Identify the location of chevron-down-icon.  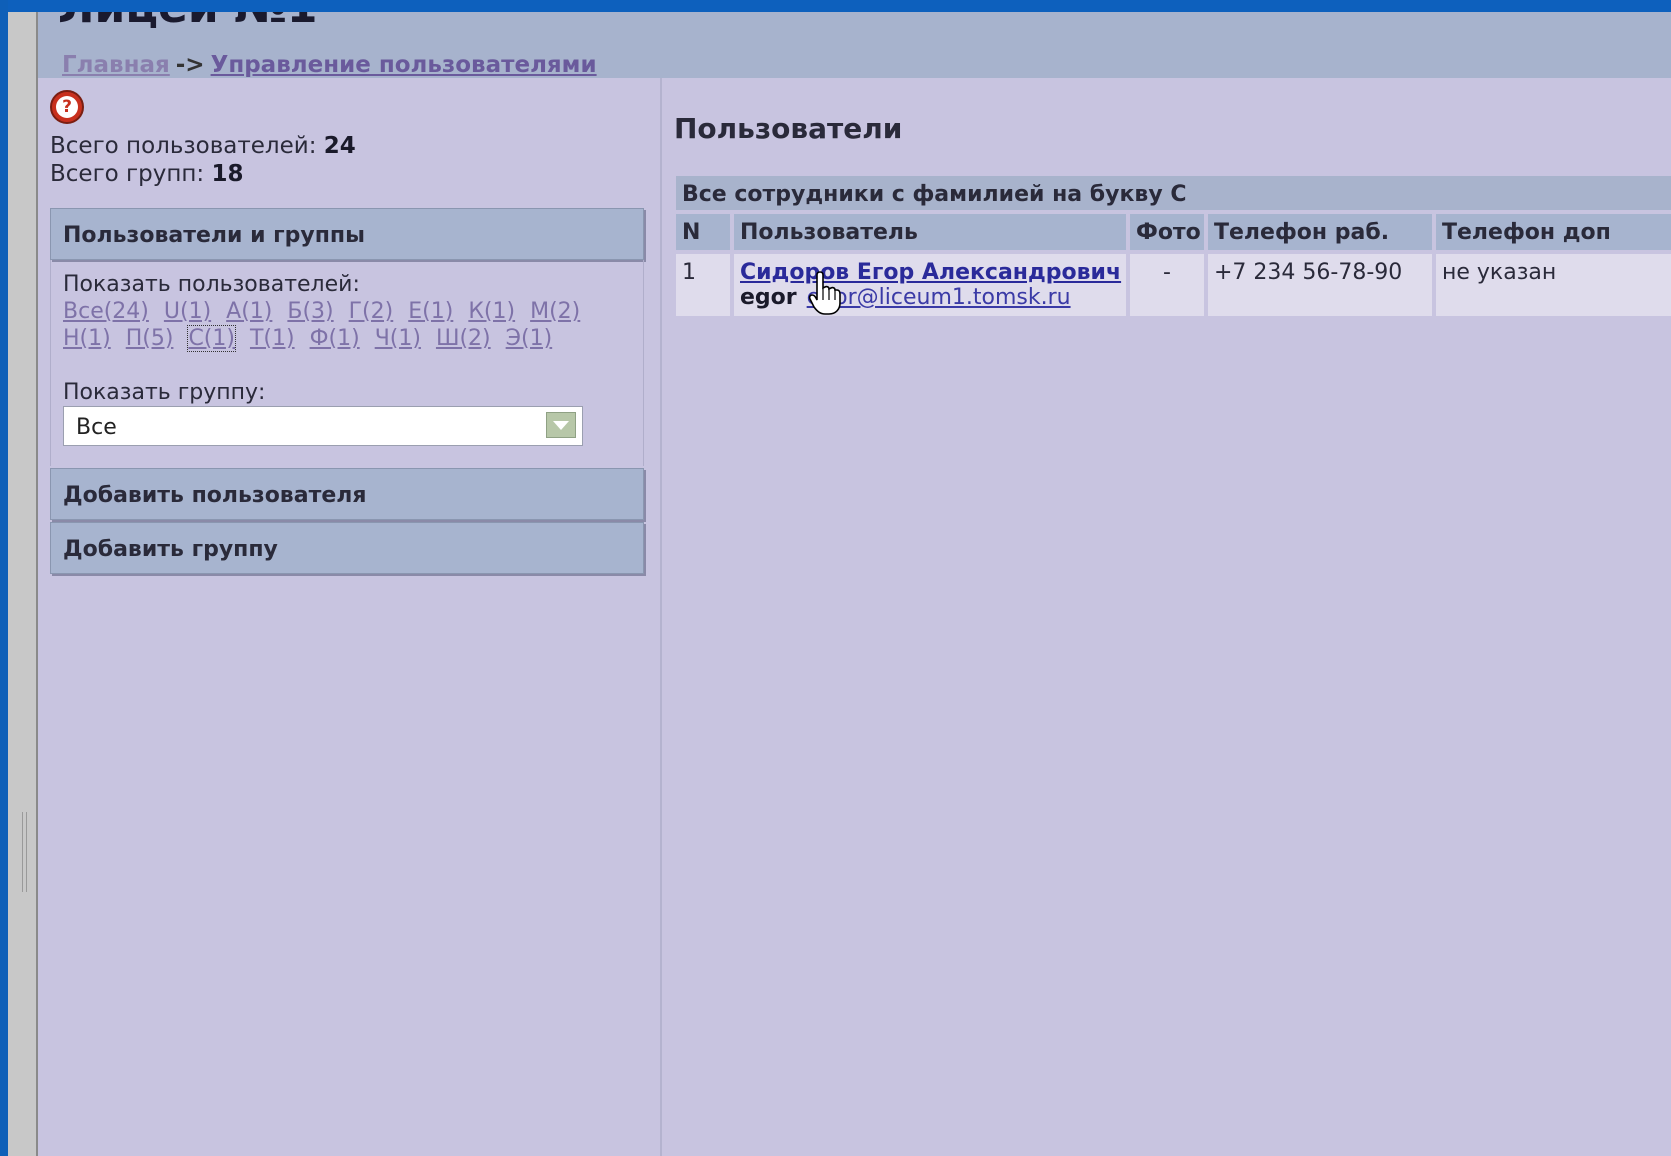
(561, 425).